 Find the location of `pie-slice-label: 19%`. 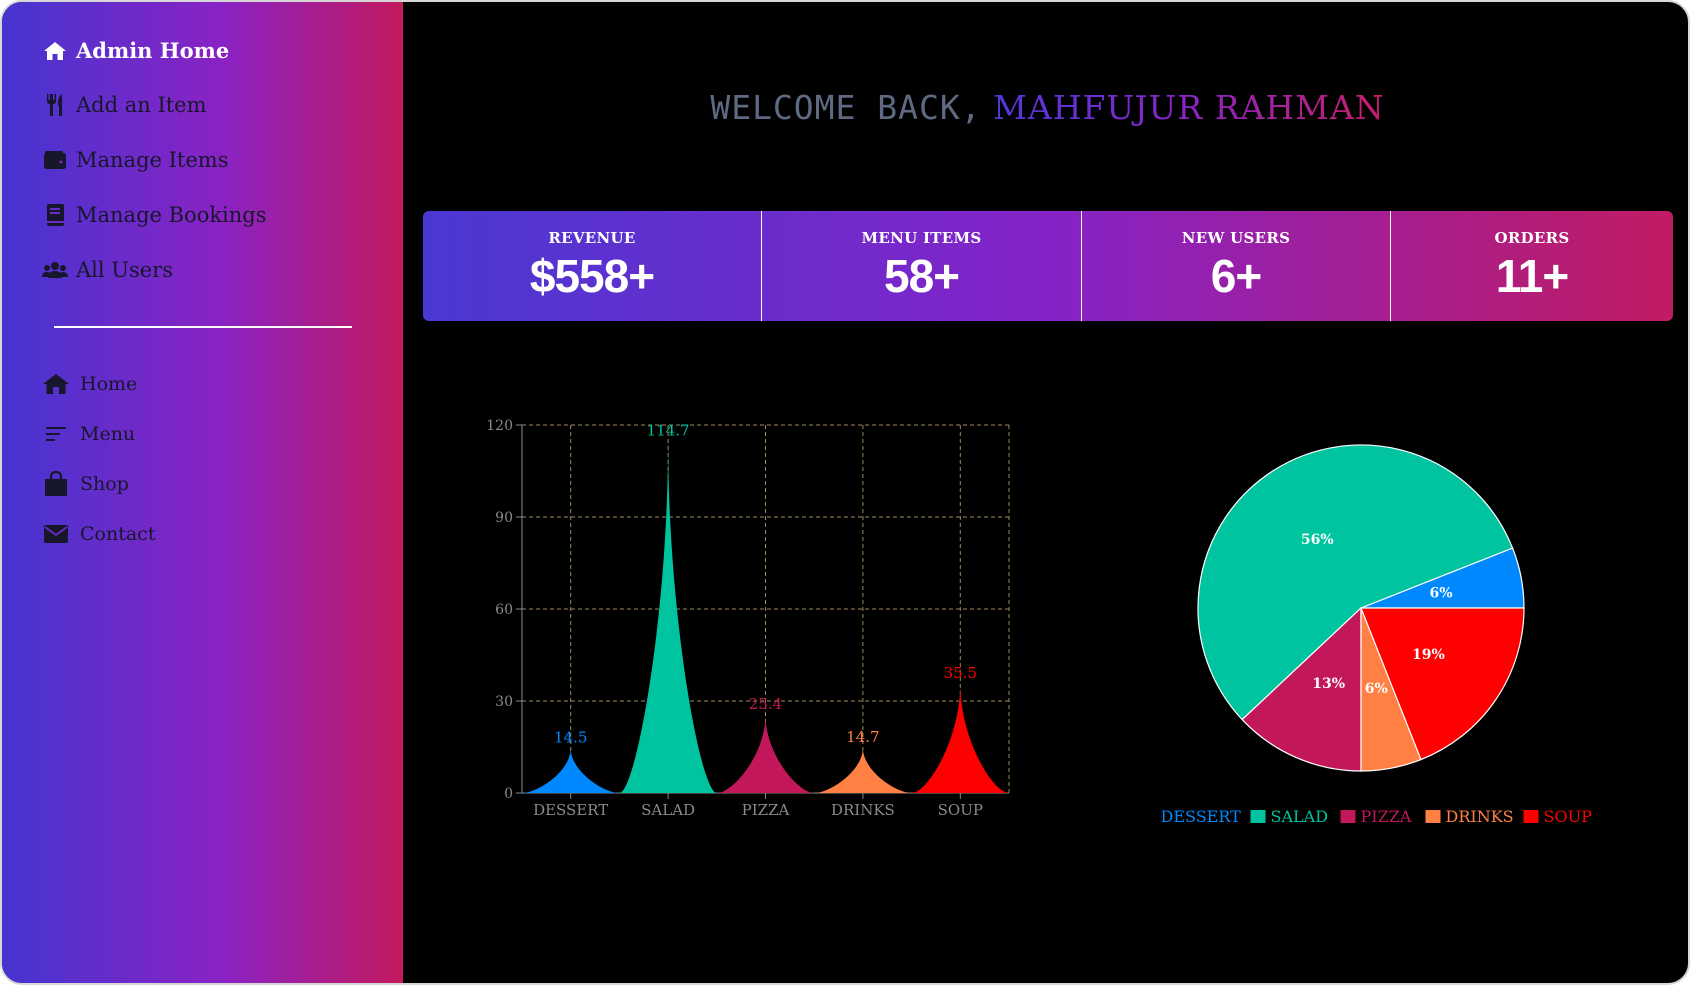

pie-slice-label: 19% is located at coordinates (1428, 655).